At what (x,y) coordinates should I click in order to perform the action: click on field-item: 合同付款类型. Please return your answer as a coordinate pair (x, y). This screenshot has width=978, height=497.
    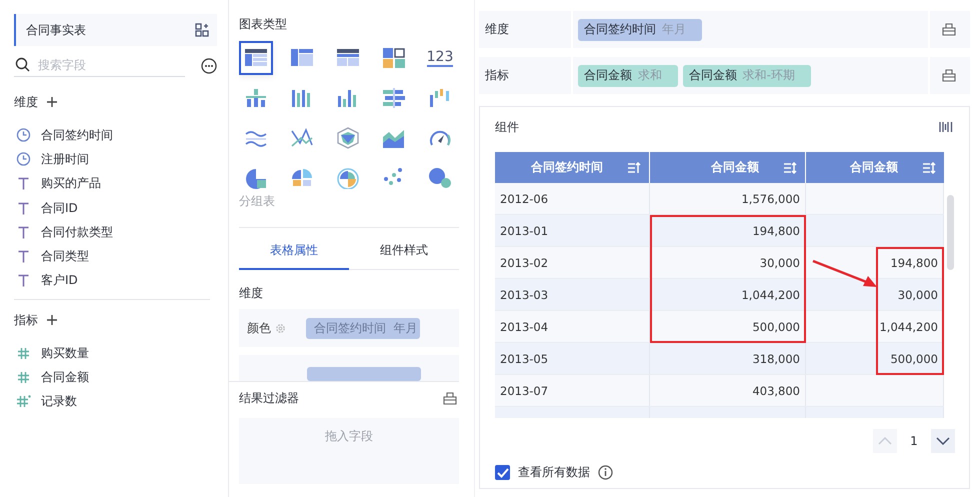
    Looking at the image, I should click on (115, 232).